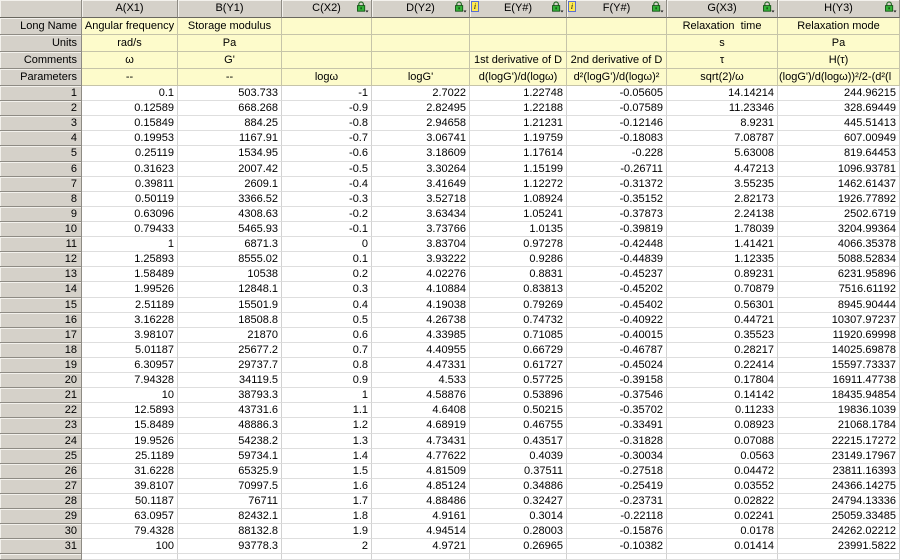 The width and height of the screenshot is (900, 560). Describe the element at coordinates (421, 60) in the screenshot. I see `cell-D-comments` at that location.